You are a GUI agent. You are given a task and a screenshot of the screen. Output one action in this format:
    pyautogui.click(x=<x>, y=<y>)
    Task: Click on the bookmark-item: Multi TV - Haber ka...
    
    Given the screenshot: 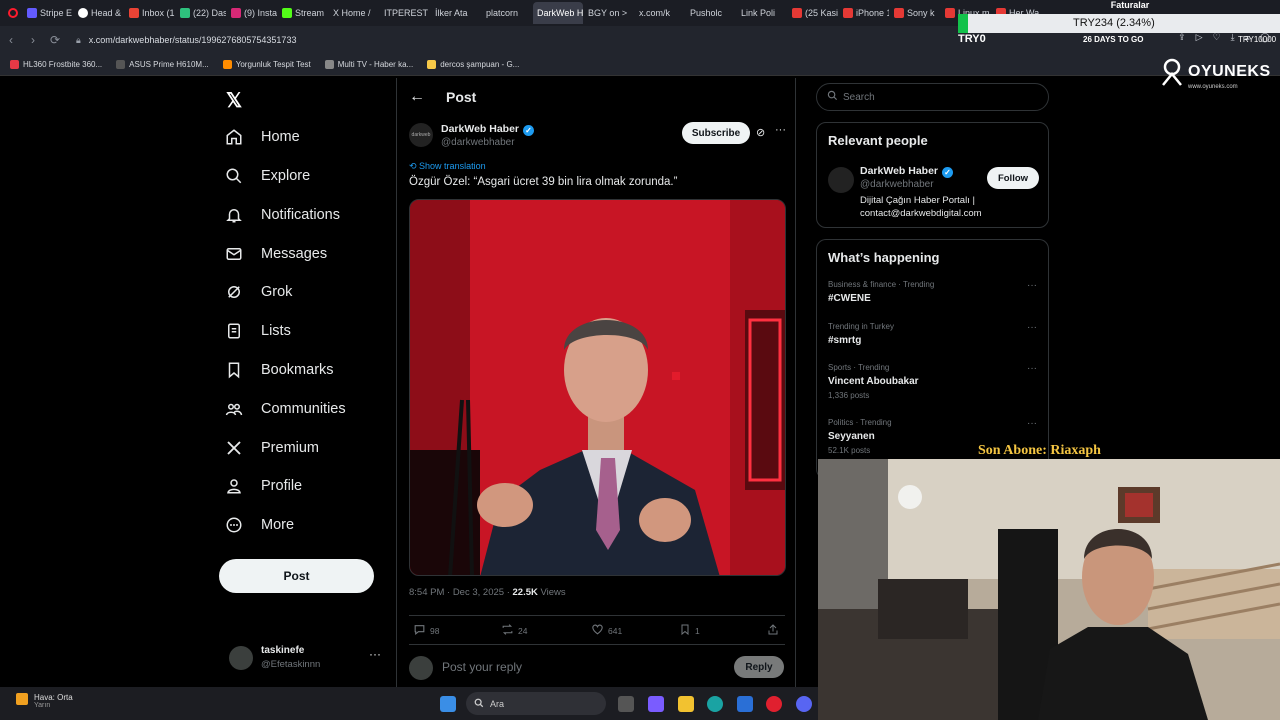 What is the action you would take?
    pyautogui.click(x=368, y=64)
    